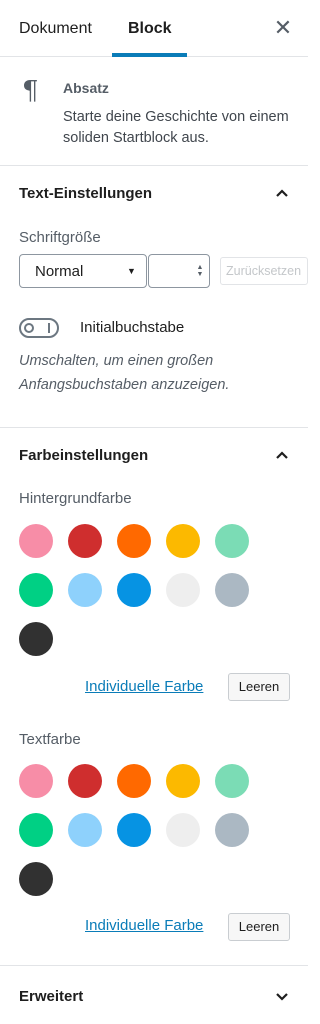  Describe the element at coordinates (29, 328) in the screenshot. I see `toggle-knob` at that location.